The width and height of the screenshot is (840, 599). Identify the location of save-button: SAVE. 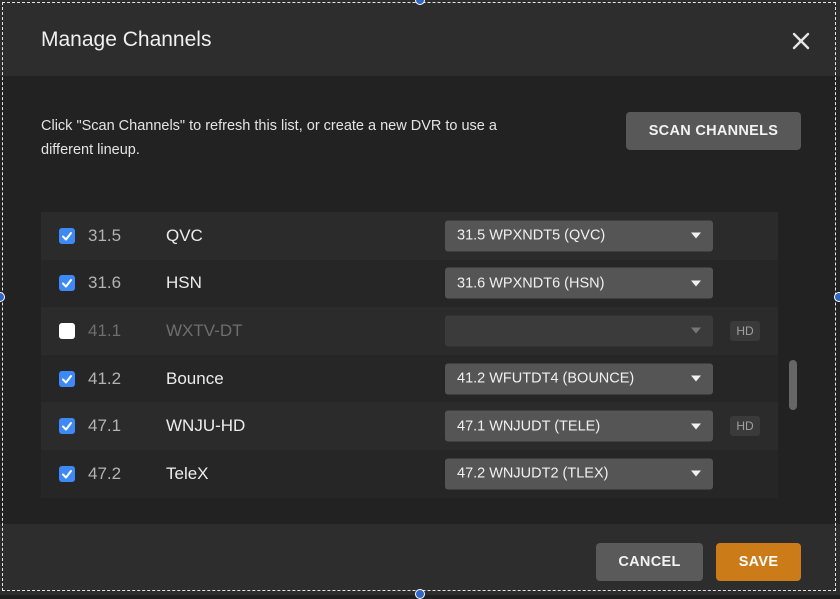
(758, 562).